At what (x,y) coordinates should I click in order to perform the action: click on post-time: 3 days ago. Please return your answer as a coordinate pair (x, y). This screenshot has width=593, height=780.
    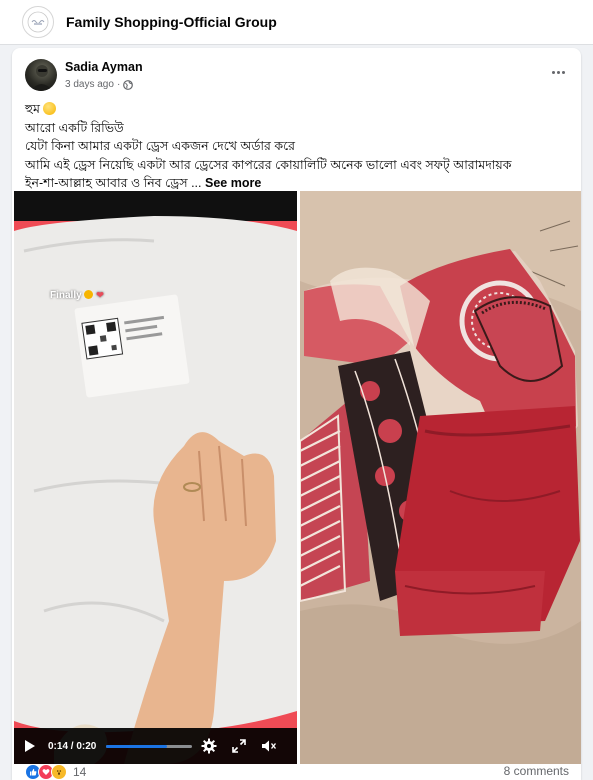
    Looking at the image, I should click on (89, 84).